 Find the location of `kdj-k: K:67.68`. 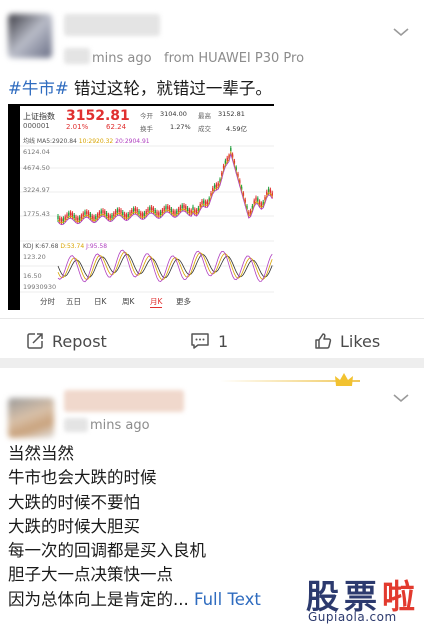

kdj-k: K:67.68 is located at coordinates (47, 246).